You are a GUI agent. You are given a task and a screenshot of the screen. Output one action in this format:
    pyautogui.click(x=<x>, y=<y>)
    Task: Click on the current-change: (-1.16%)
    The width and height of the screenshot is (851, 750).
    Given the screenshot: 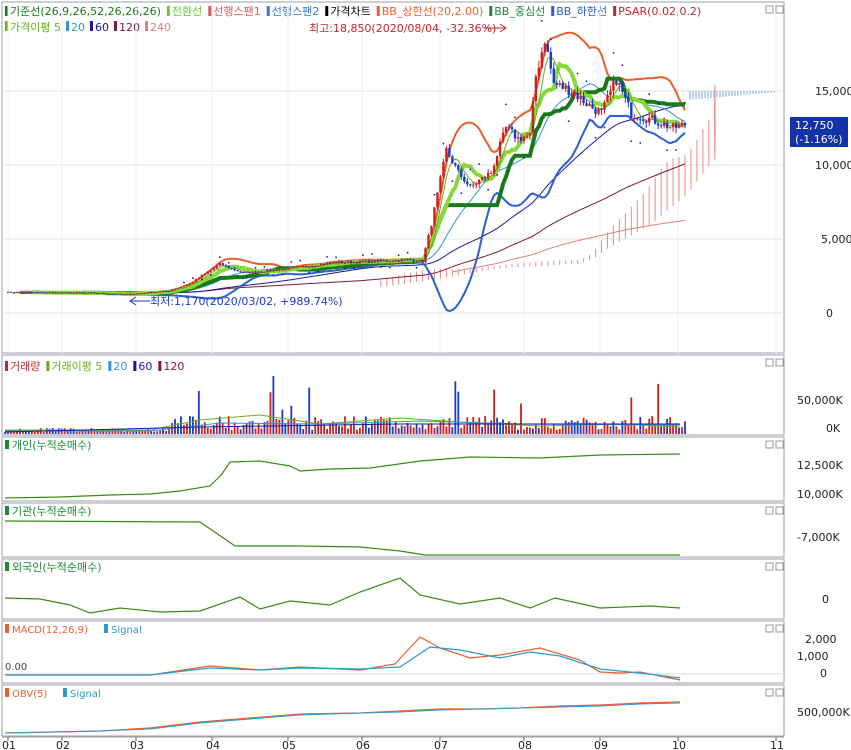 What is the action you would take?
    pyautogui.click(x=819, y=139)
    